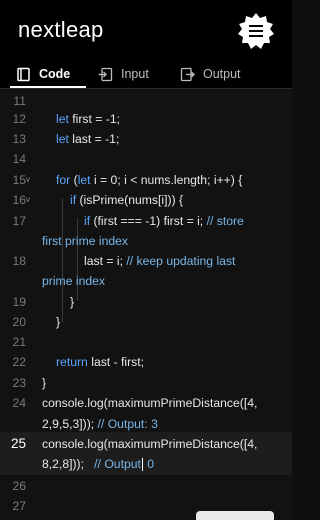  I want to click on output-icon, so click(187, 74).